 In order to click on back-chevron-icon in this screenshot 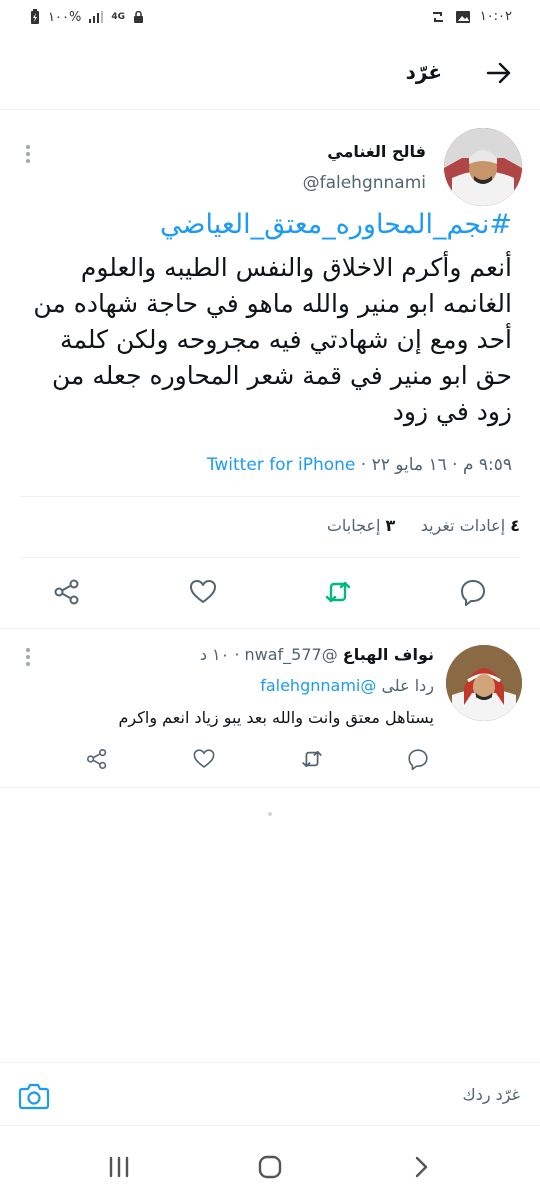, I will do `click(421, 1167)`.